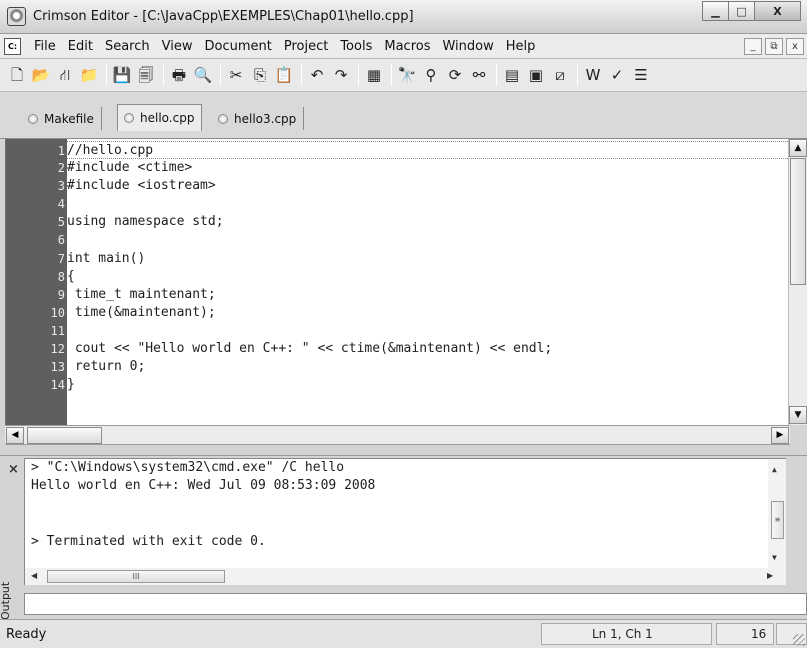 The height and width of the screenshot is (648, 807). Describe the element at coordinates (419, 367) in the screenshot. I see `code-line: 13 return 0;` at that location.